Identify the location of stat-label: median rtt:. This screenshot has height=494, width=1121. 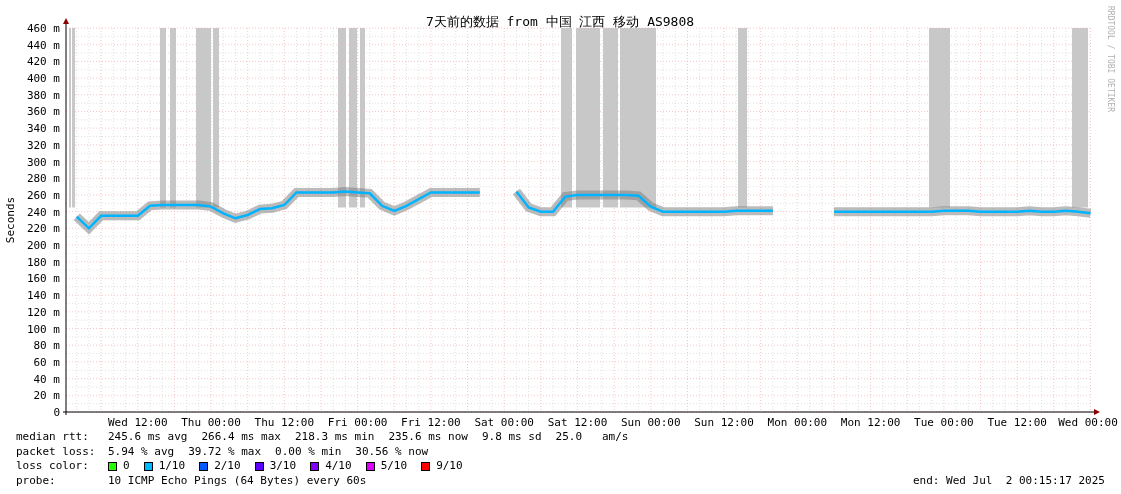
(53, 437).